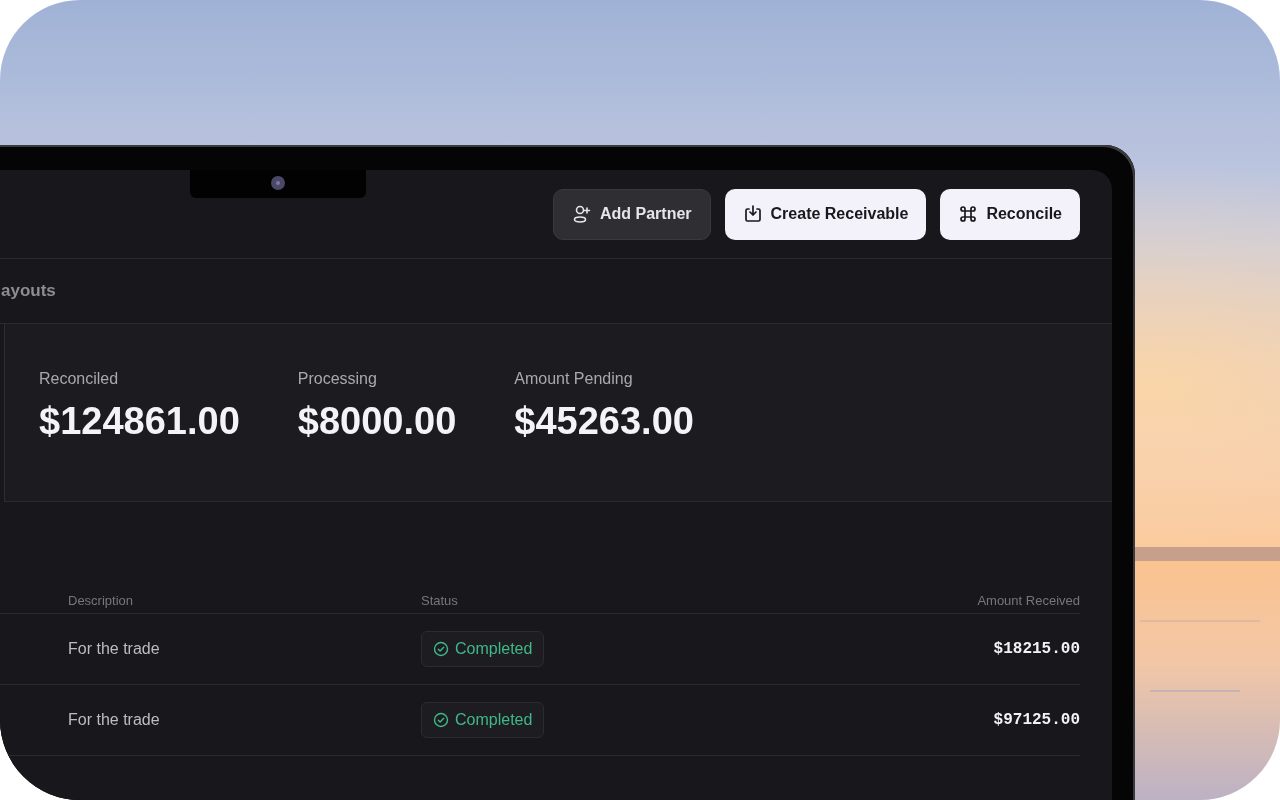  I want to click on toolbar-button: Add Partner, so click(631, 214).